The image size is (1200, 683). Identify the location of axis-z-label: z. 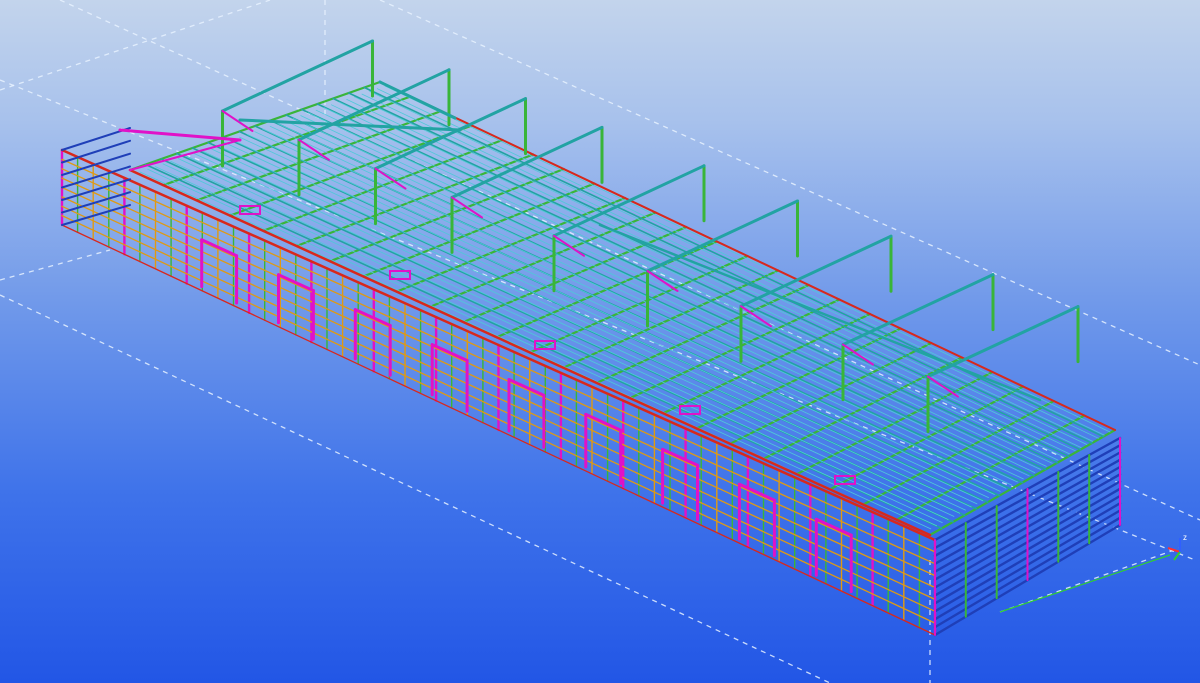
(1185, 537).